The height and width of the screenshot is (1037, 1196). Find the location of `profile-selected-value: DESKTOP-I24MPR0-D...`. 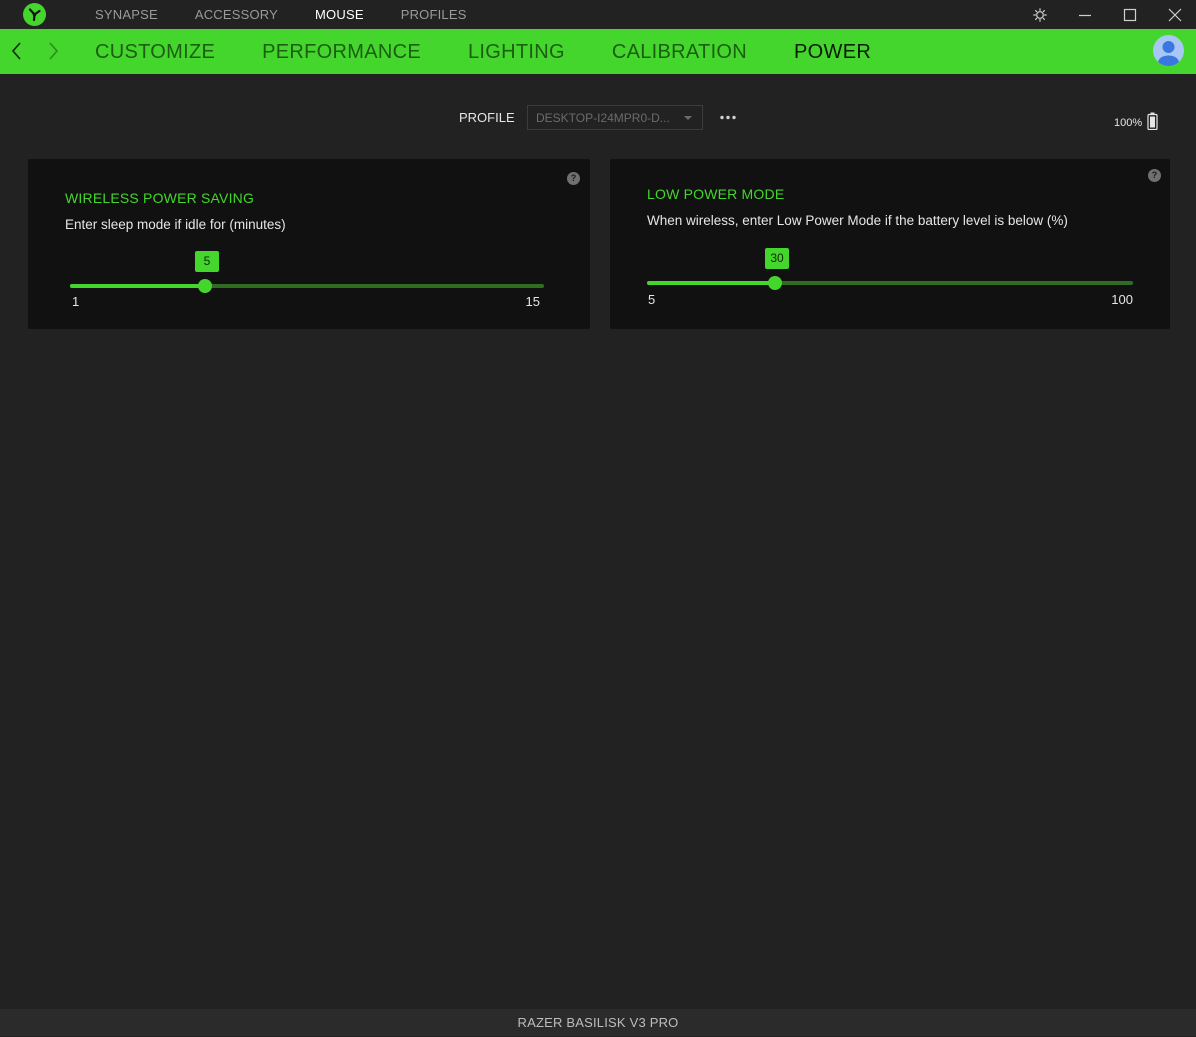

profile-selected-value: DESKTOP-I24MPR0-D... is located at coordinates (603, 118).